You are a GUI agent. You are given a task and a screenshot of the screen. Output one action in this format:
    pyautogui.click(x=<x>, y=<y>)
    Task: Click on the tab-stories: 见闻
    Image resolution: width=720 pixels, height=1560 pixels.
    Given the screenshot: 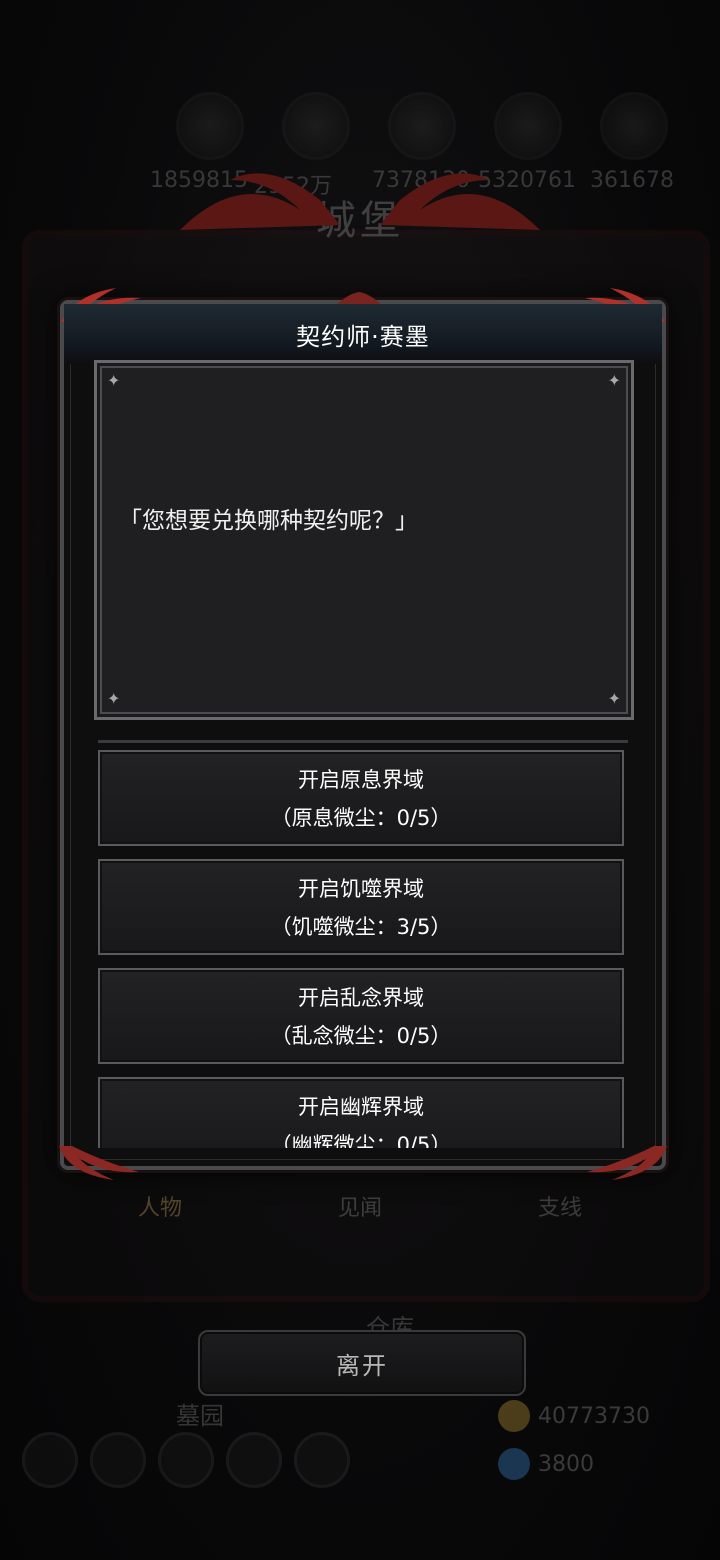 What is the action you would take?
    pyautogui.click(x=360, y=1210)
    